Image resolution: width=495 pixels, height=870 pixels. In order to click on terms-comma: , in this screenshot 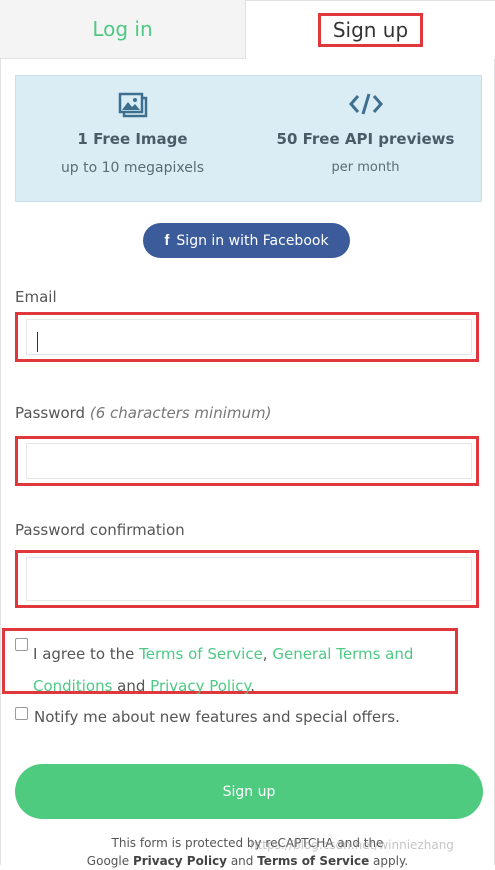, I will do `click(267, 654)`.